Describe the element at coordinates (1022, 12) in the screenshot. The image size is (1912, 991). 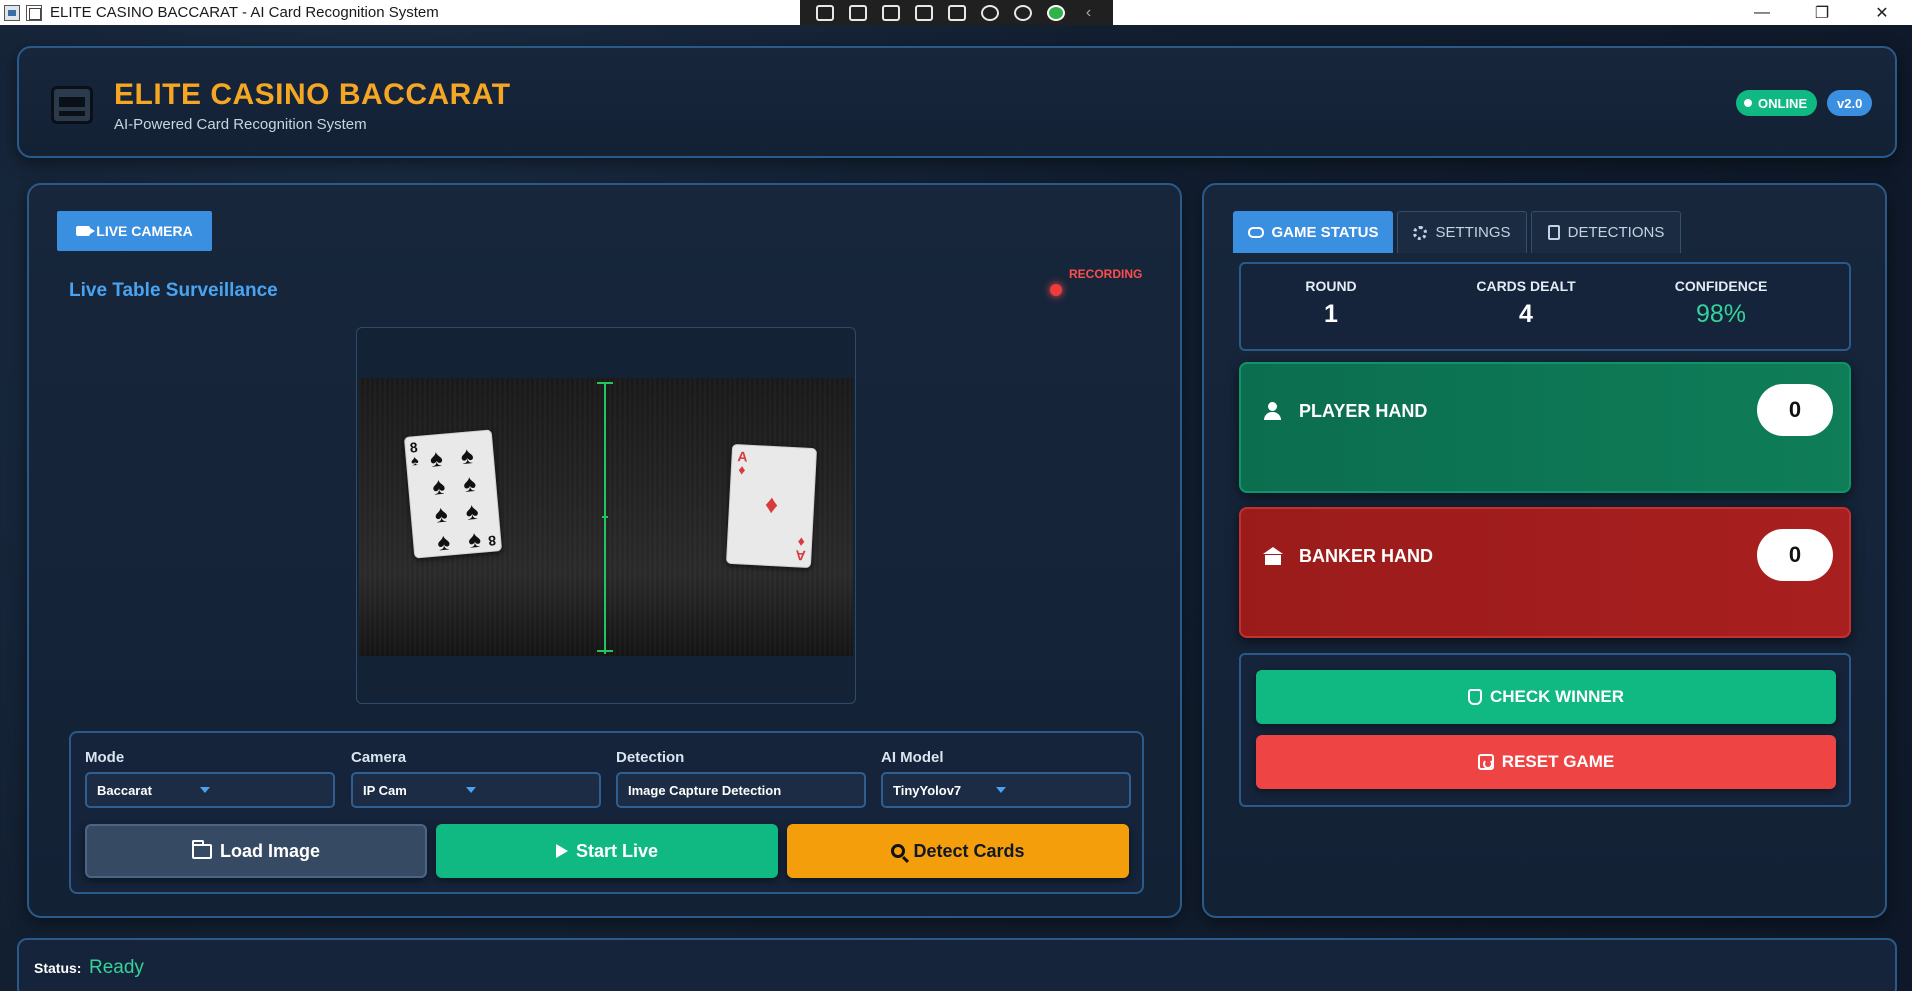
I see `accessibility-icon` at that location.